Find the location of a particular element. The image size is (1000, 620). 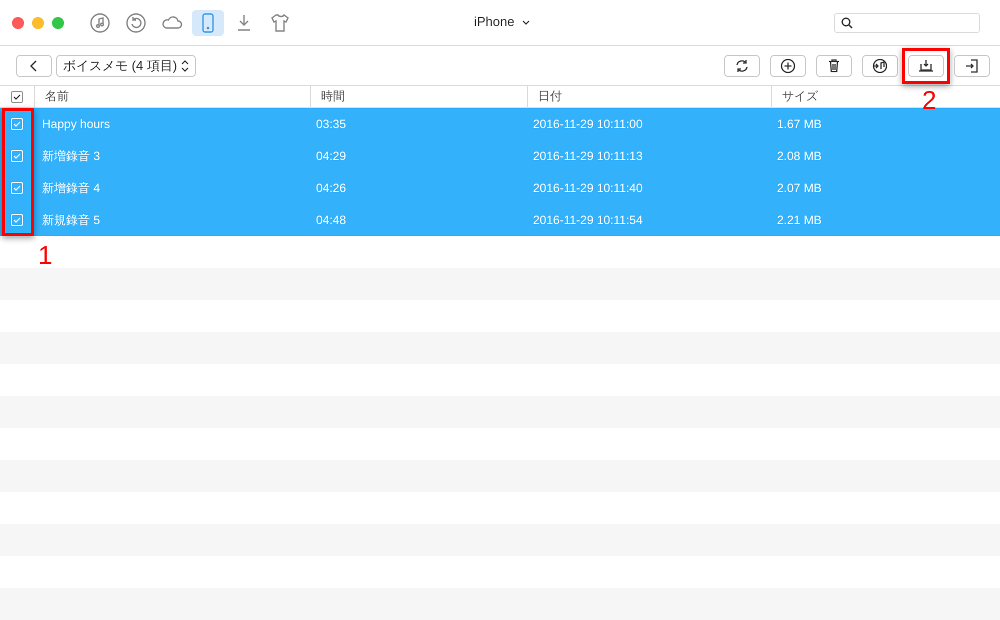

music-note-icon is located at coordinates (100, 23).